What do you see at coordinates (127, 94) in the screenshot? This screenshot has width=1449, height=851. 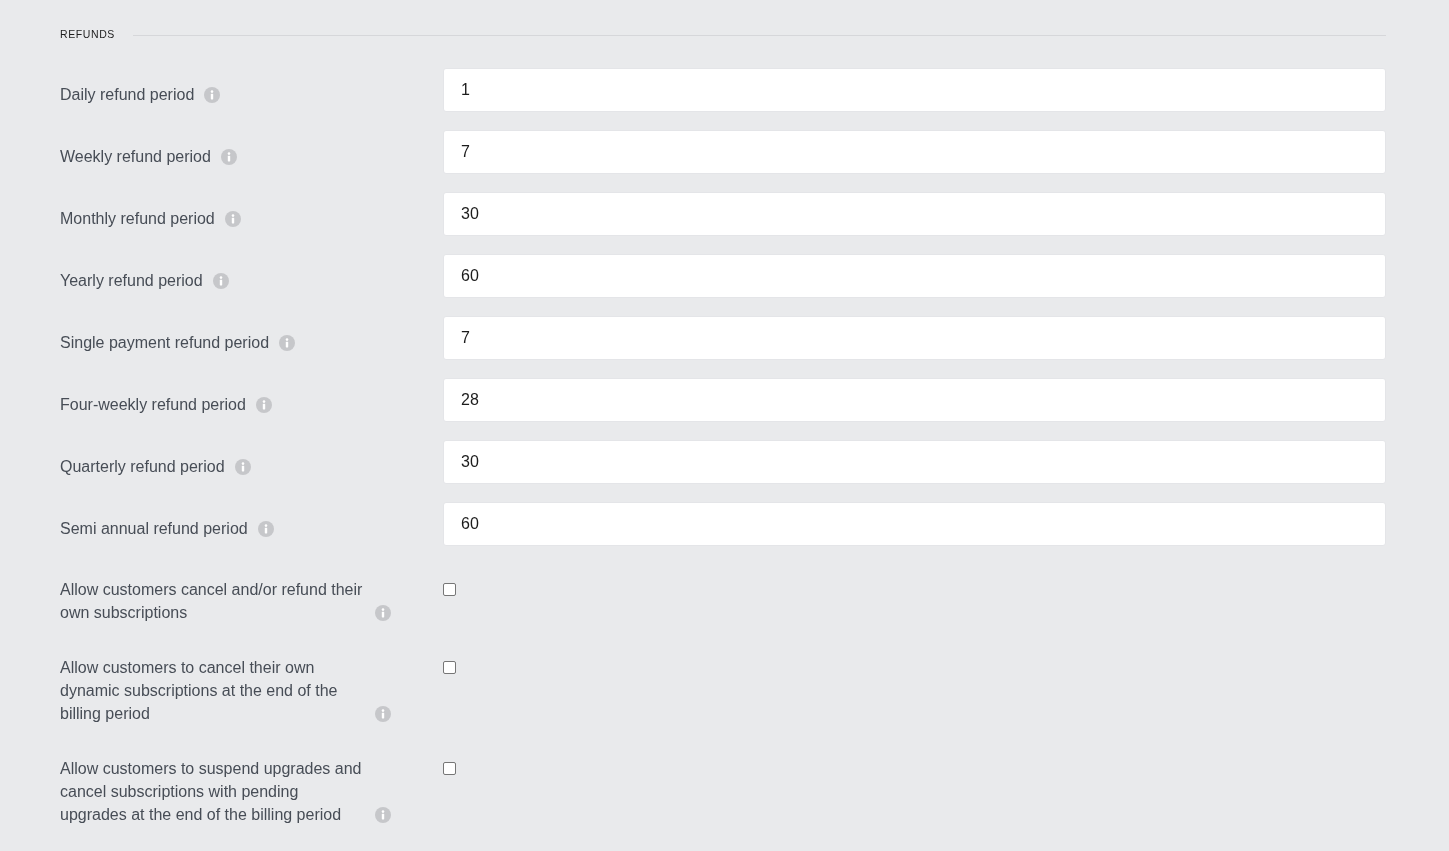 I see `field-label: Daily refund period` at bounding box center [127, 94].